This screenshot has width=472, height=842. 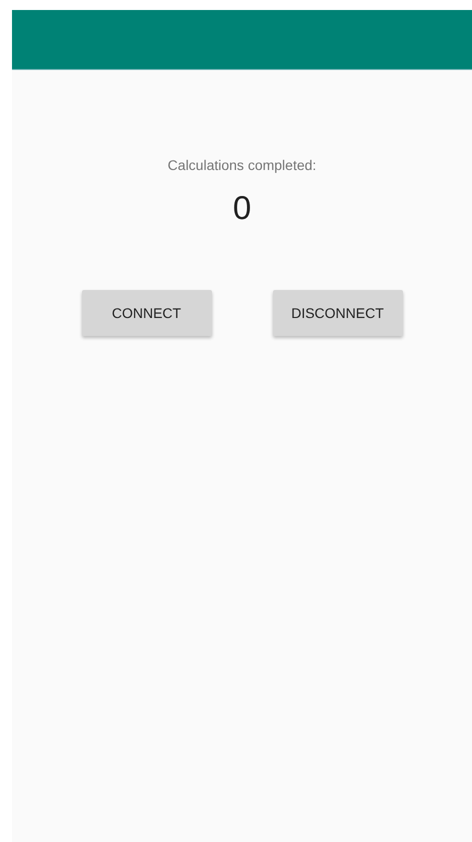 What do you see at coordinates (242, 165) in the screenshot?
I see `counter-label: Calculations completed:` at bounding box center [242, 165].